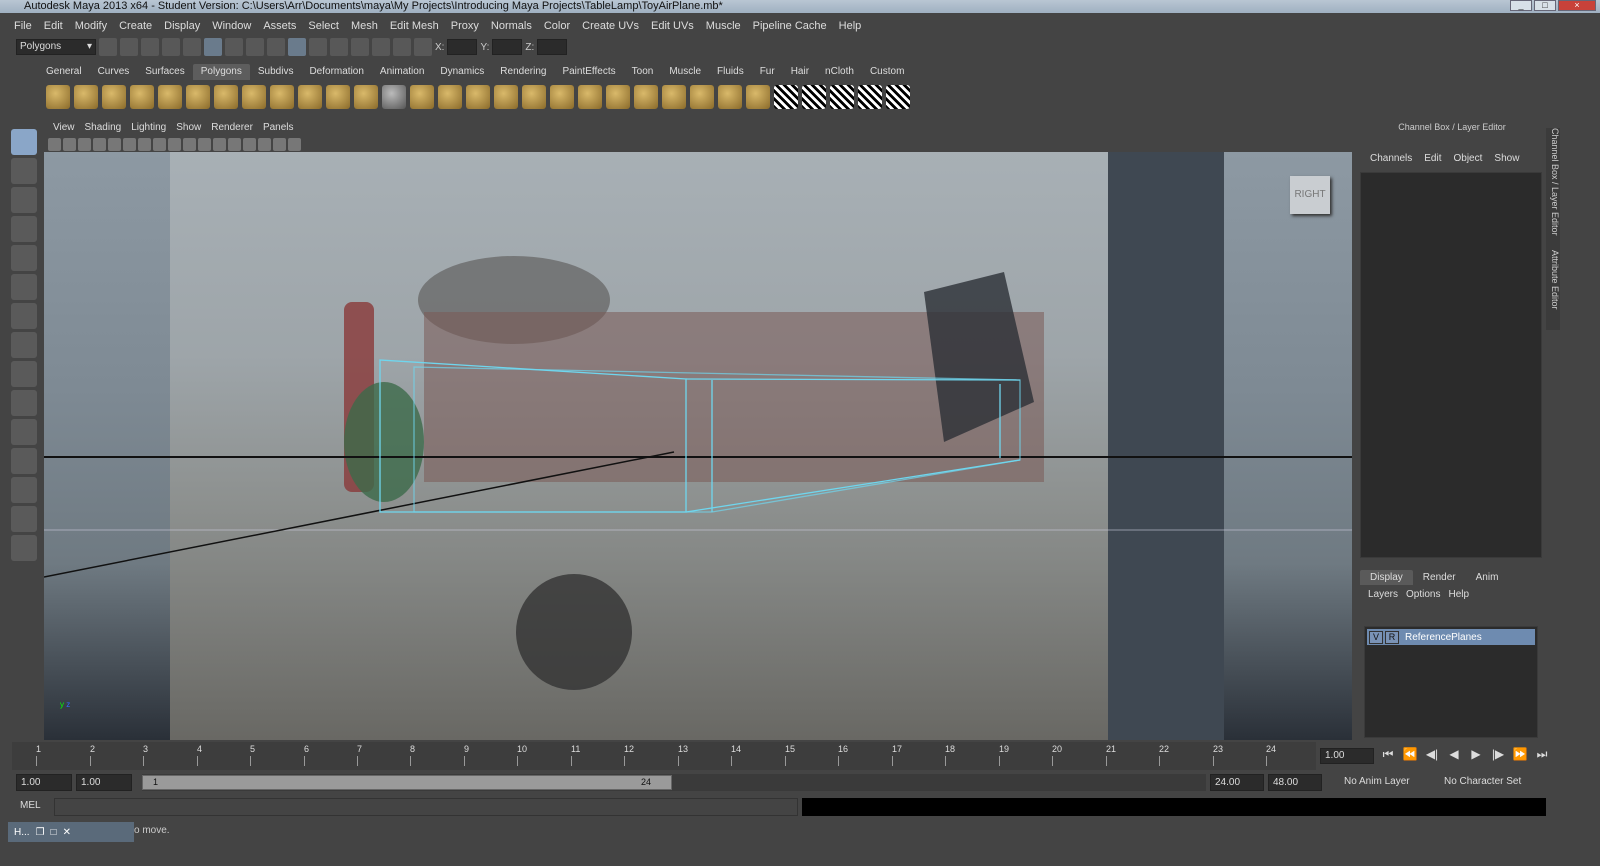 This screenshot has width=1600, height=866. What do you see at coordinates (339, 47) in the screenshot?
I see `render-frame-icon` at bounding box center [339, 47].